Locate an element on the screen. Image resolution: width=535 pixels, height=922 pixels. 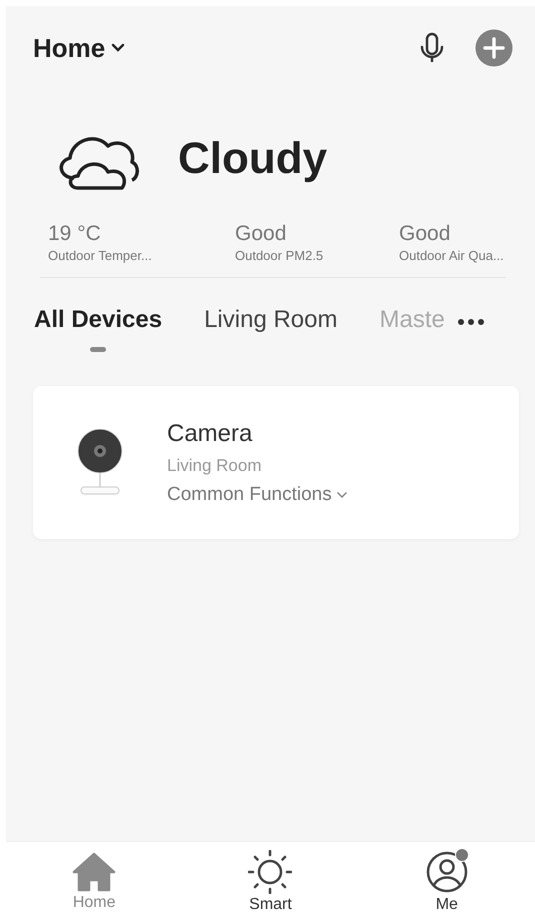
smart-nav-item: Smart is located at coordinates (270, 882).